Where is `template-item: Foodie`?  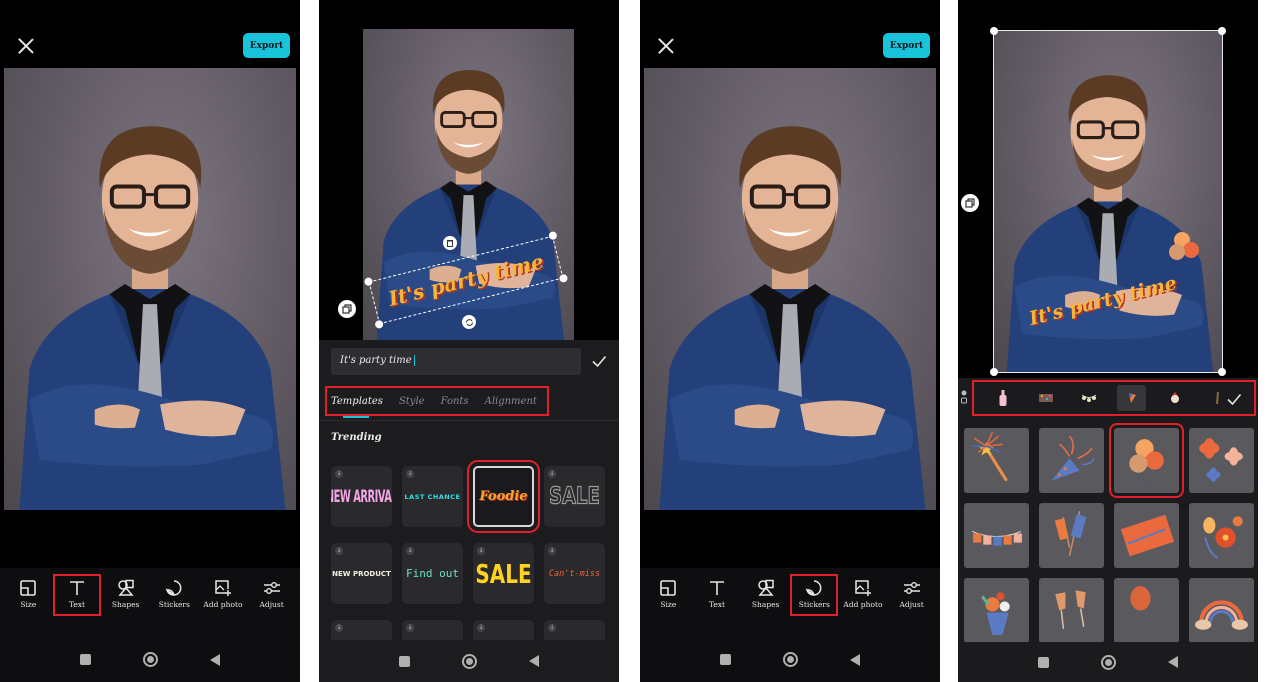
template-item: Foodie is located at coordinates (503, 496).